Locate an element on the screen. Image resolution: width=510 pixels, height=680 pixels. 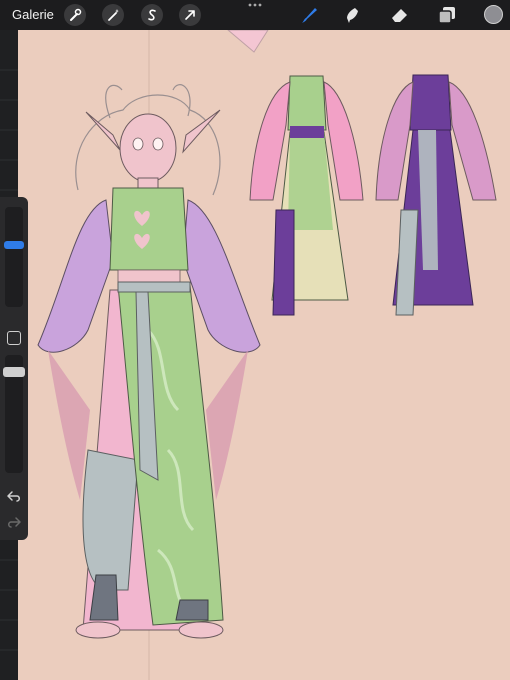
redo-icon is located at coordinates (14, 522).